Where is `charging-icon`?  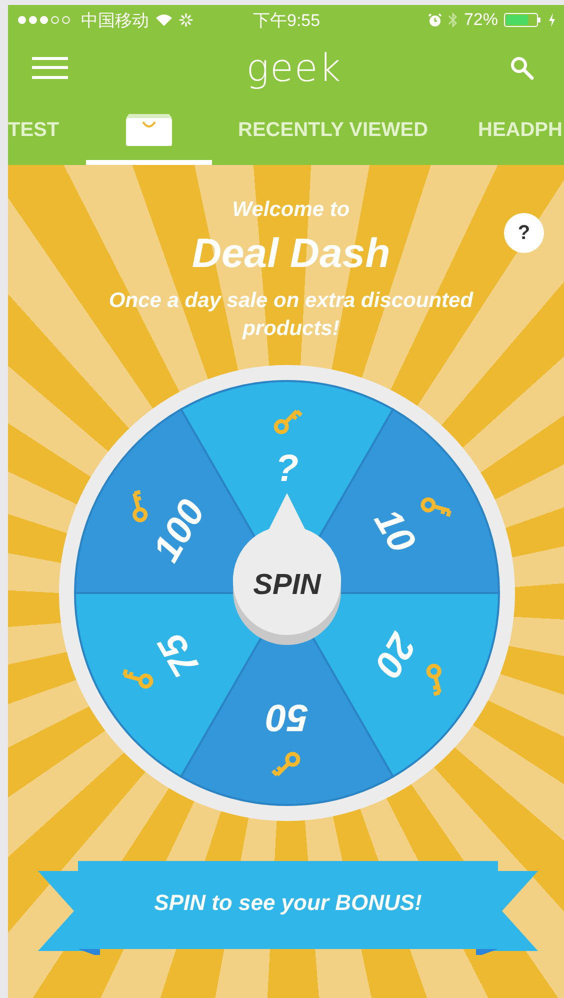
charging-icon is located at coordinates (552, 20).